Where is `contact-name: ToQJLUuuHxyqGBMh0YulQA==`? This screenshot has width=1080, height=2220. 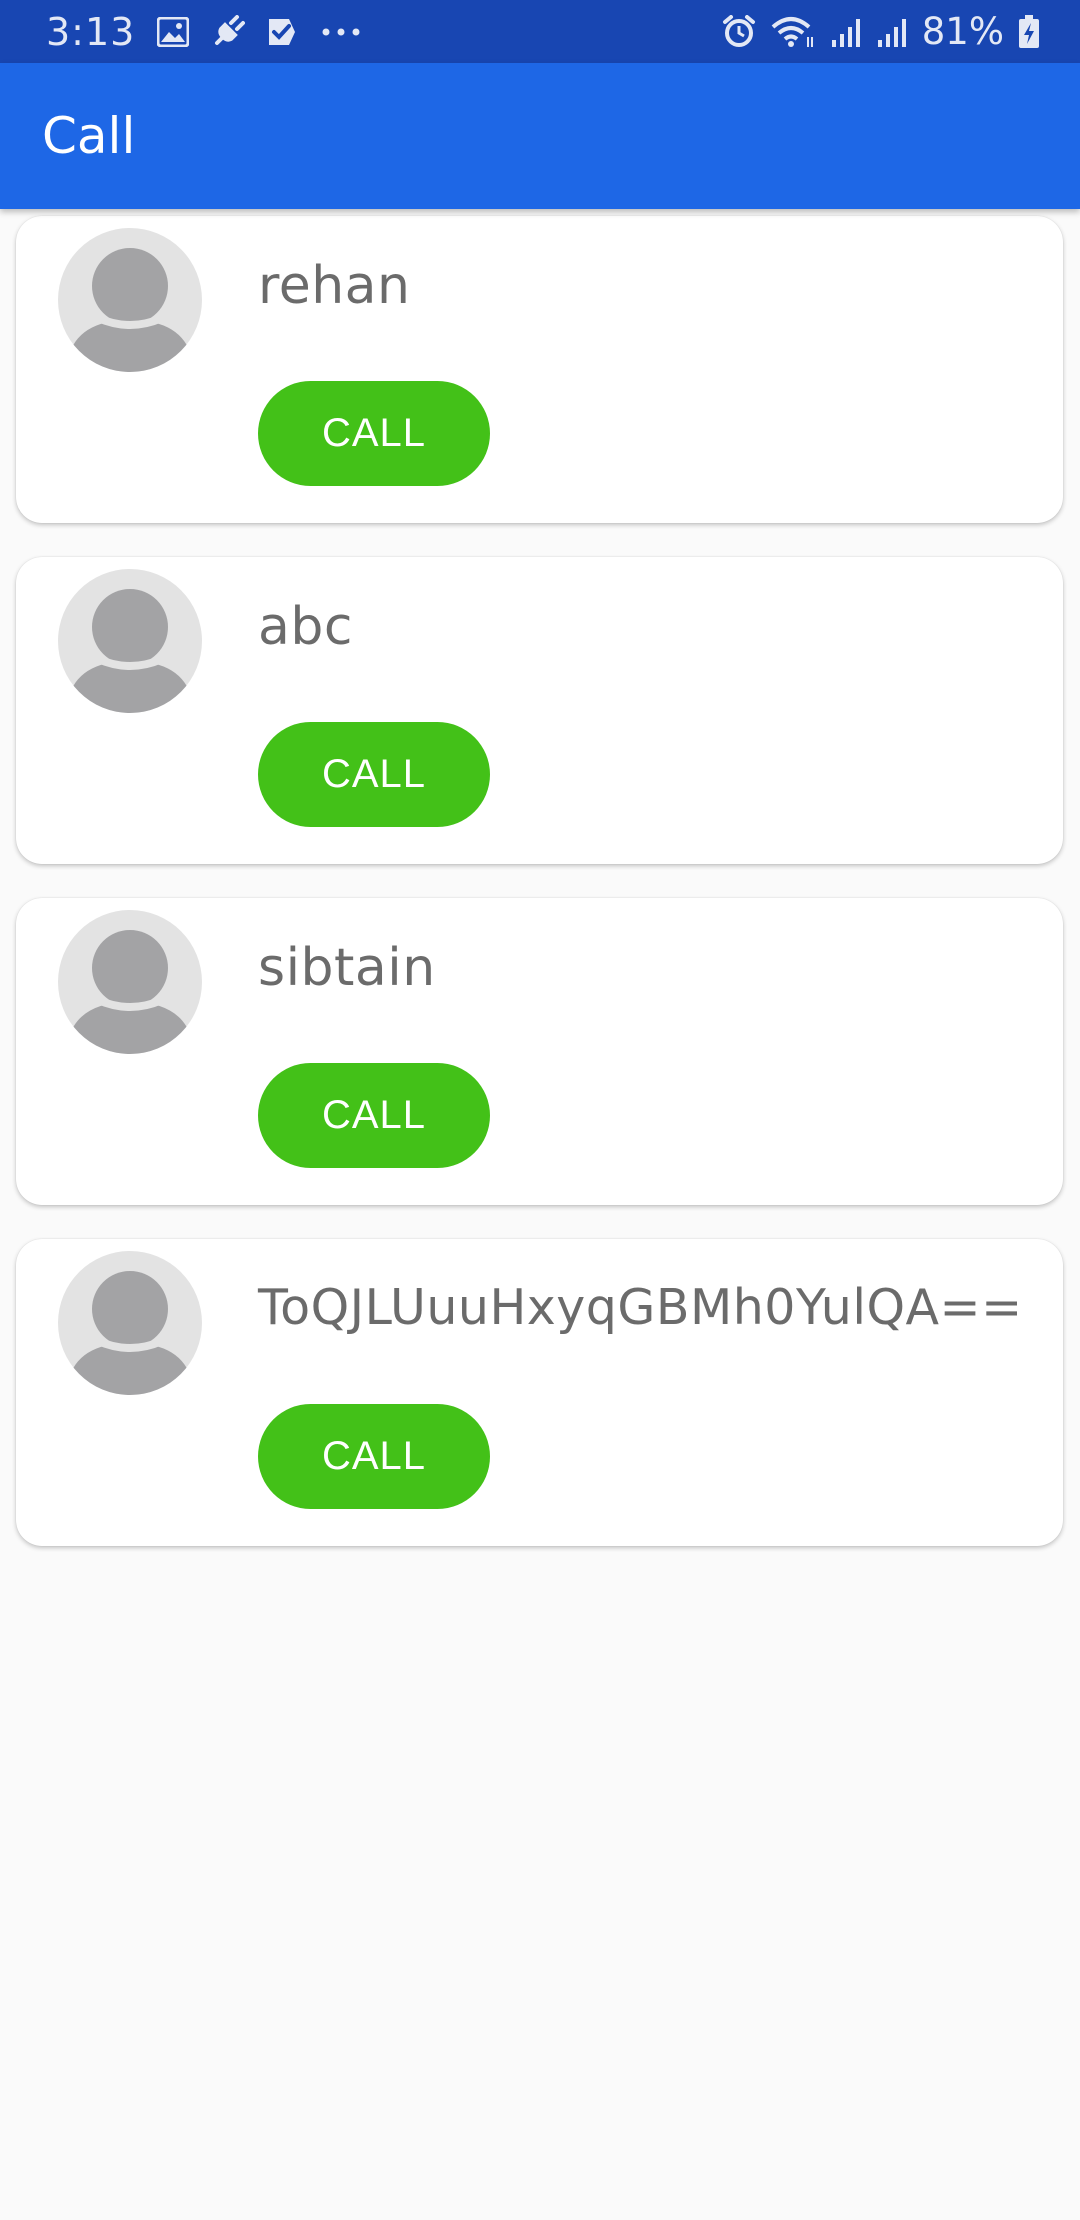 contact-name: ToQJLUuuHxyqGBMh0YulQA== is located at coordinates (640, 1307).